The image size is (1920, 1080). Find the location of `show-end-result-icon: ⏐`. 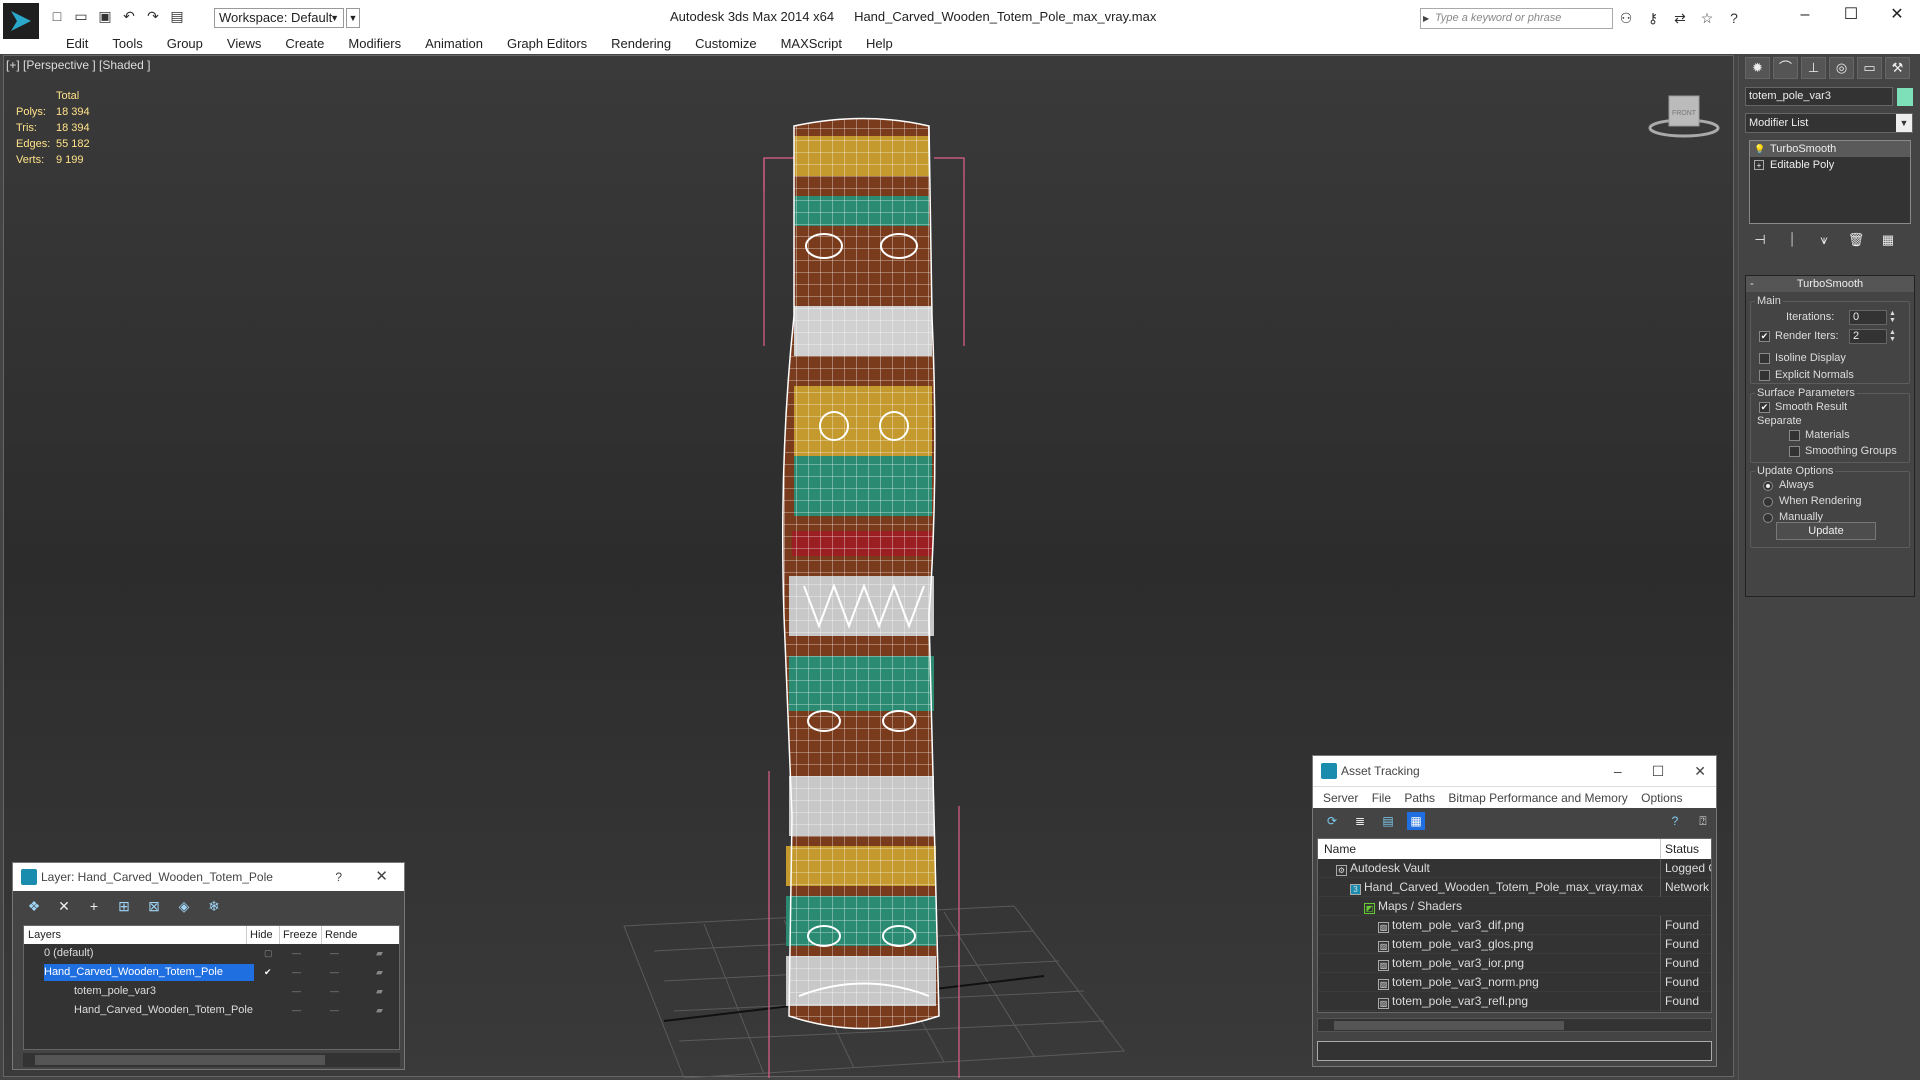

show-end-result-icon: ⏐ is located at coordinates (1792, 241).